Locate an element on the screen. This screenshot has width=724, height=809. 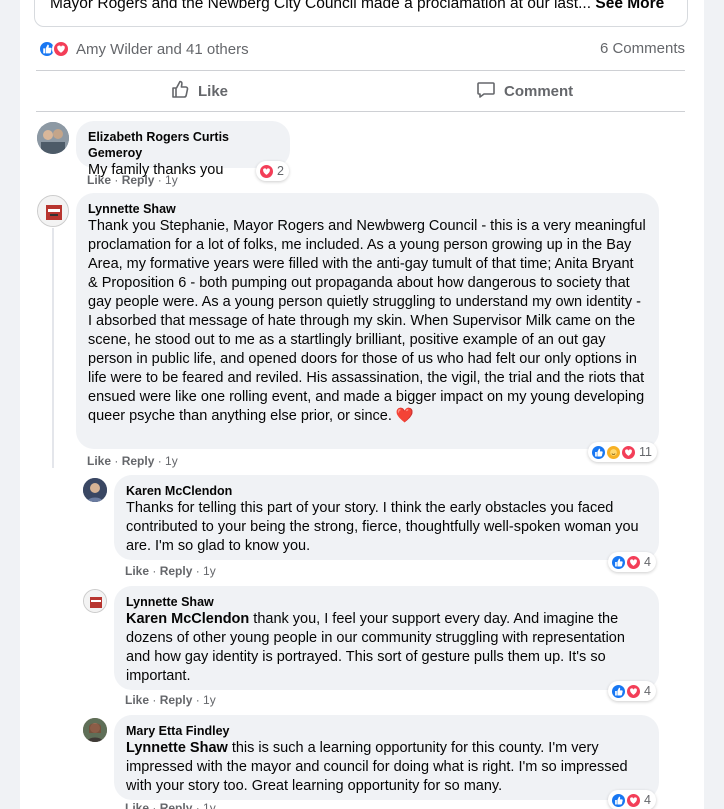
comment-reactions-badge: 2 is located at coordinates (272, 171).